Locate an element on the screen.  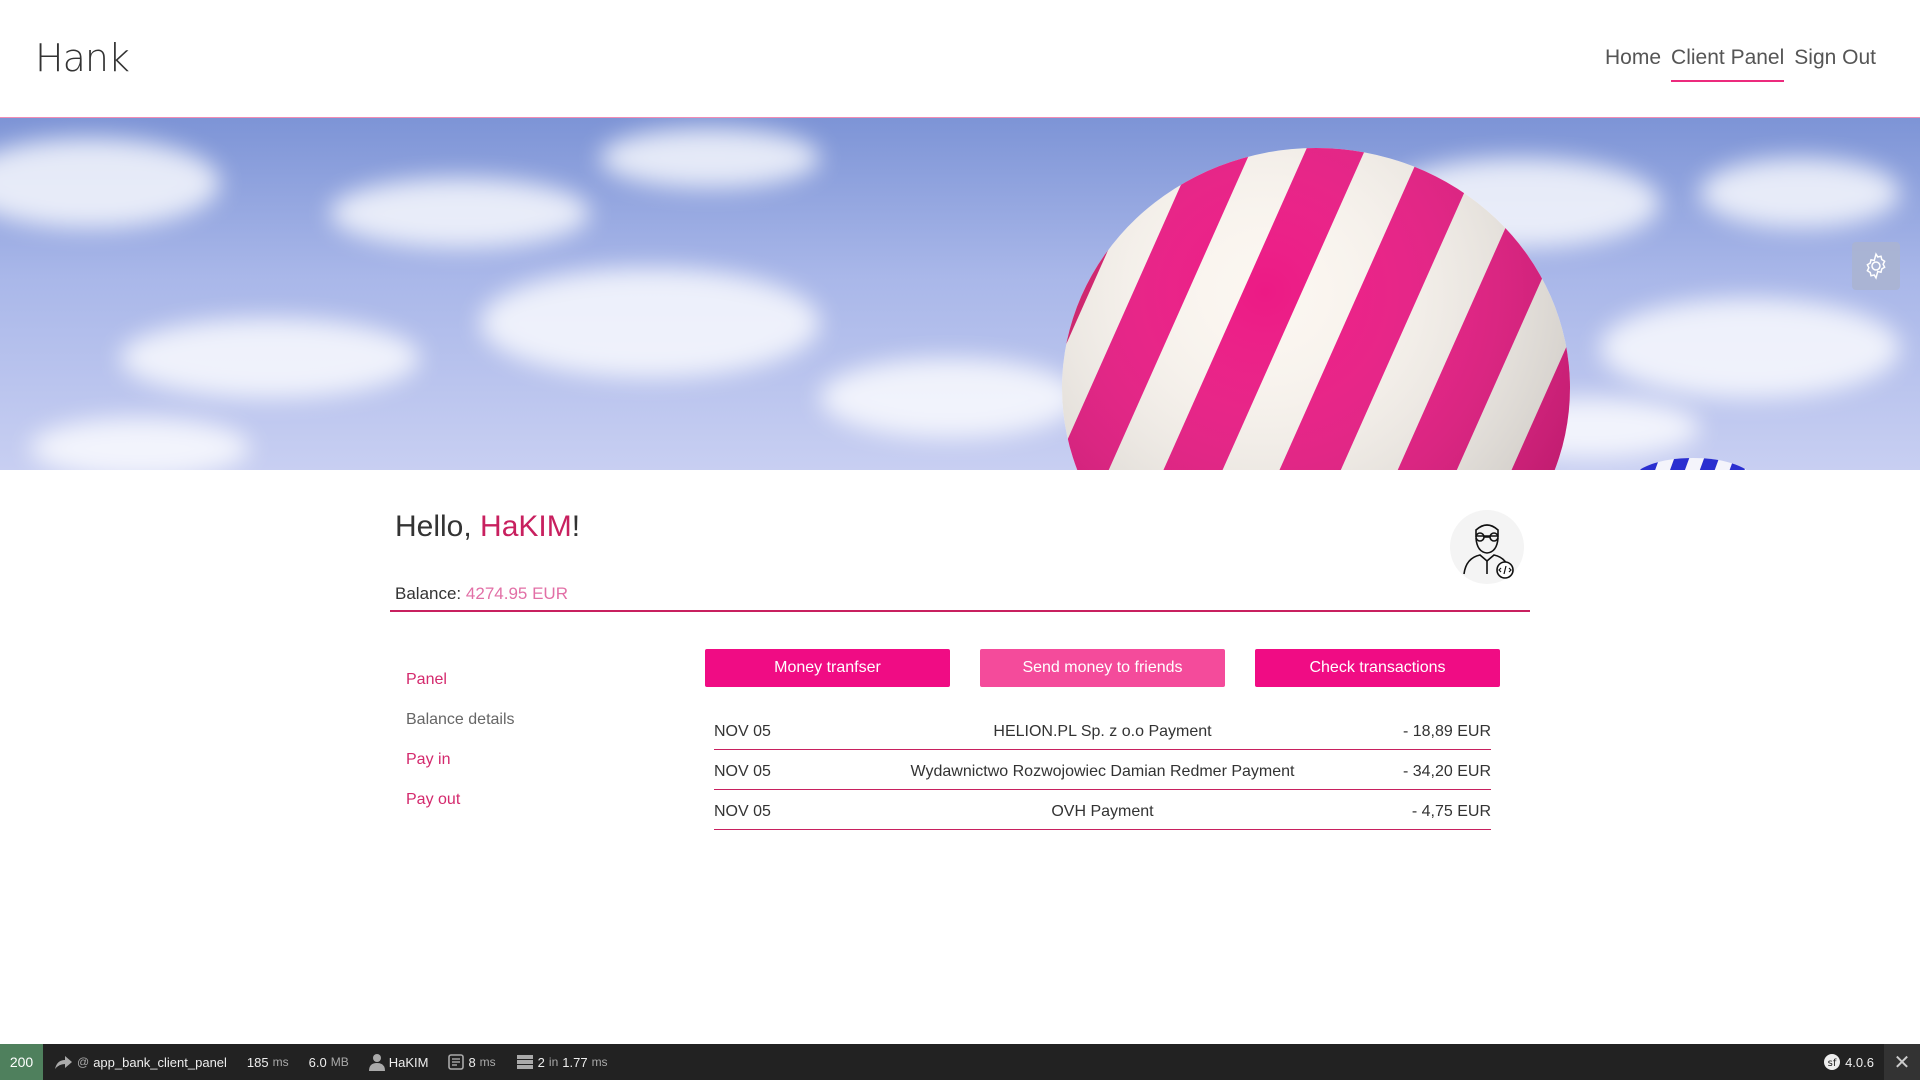
check-transactions-button: Check transactions is located at coordinates (1377, 668).